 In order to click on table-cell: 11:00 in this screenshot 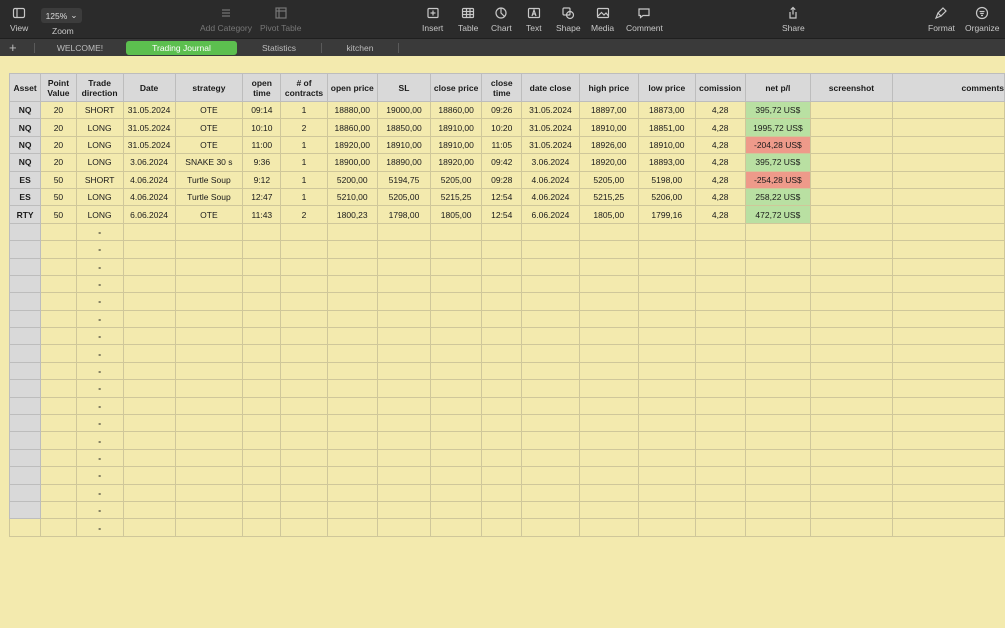, I will do `click(262, 145)`.